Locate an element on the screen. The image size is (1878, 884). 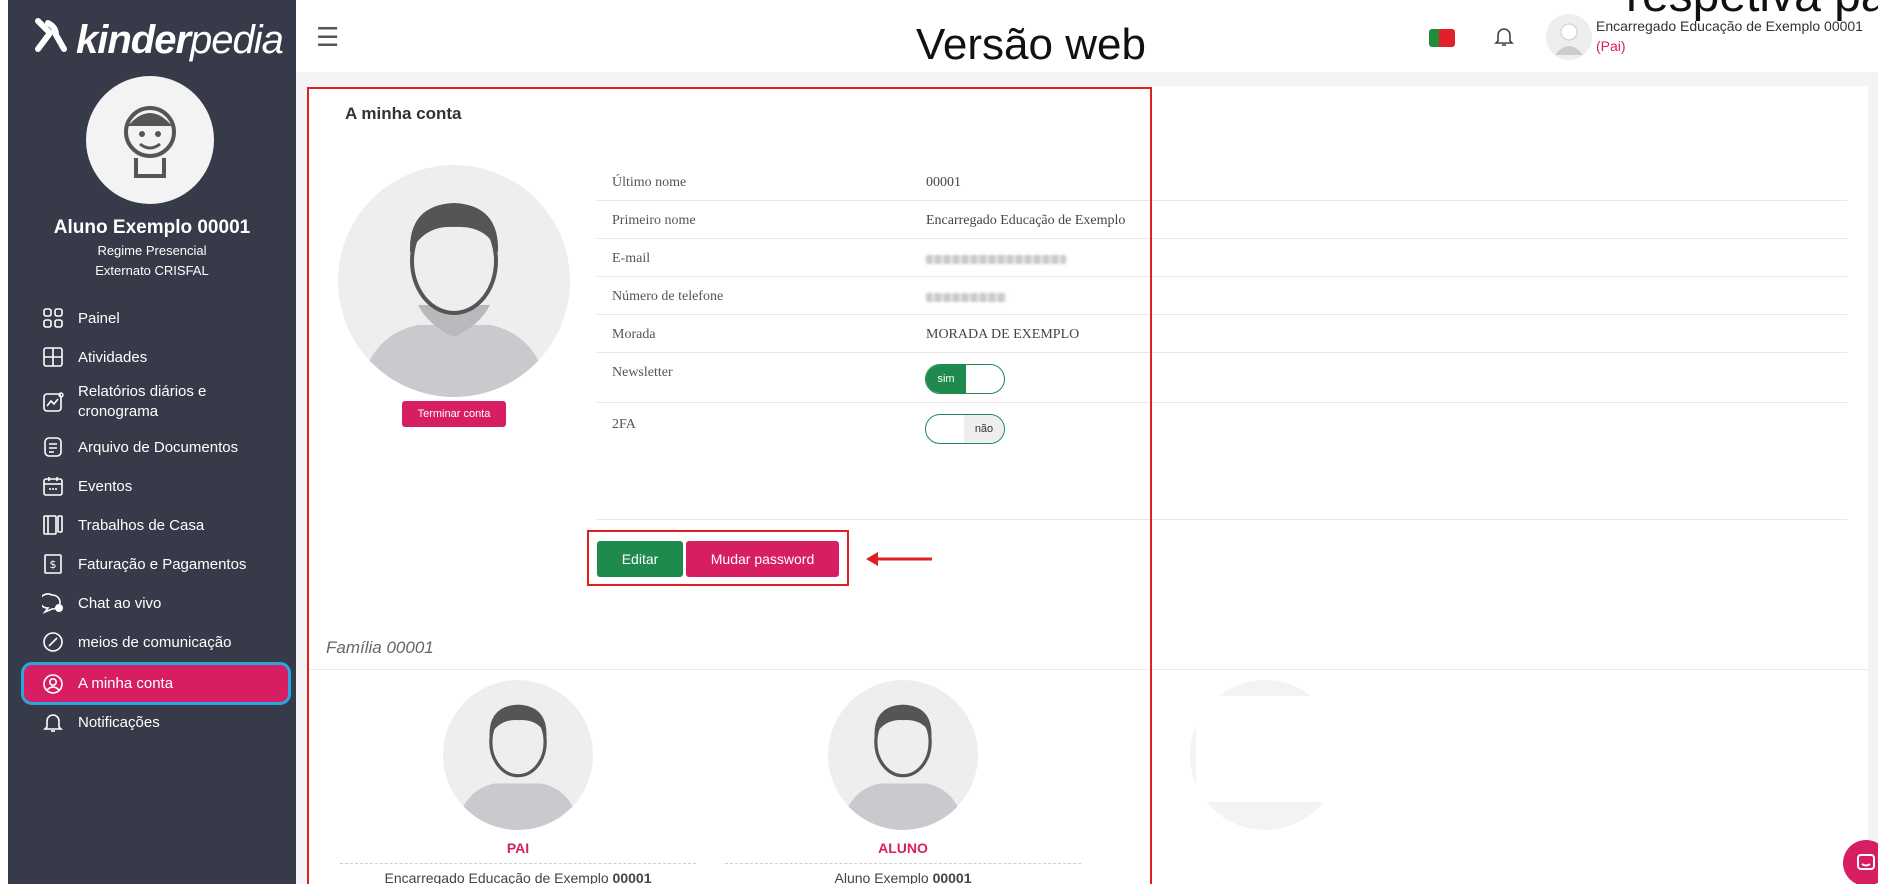
homework-icon is located at coordinates (53, 525).